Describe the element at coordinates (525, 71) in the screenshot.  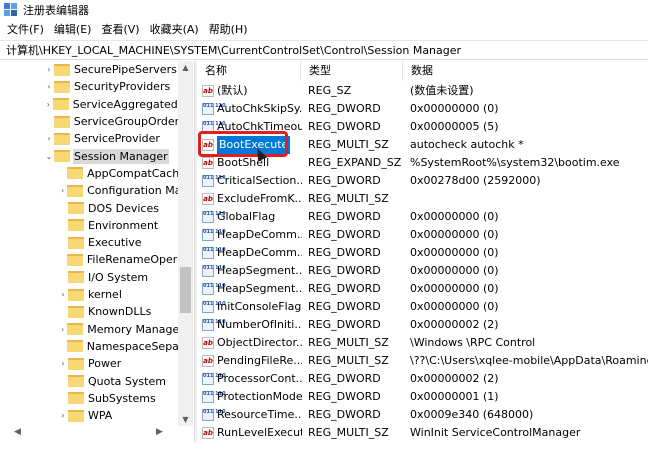
I see `column-data: 数据` at that location.